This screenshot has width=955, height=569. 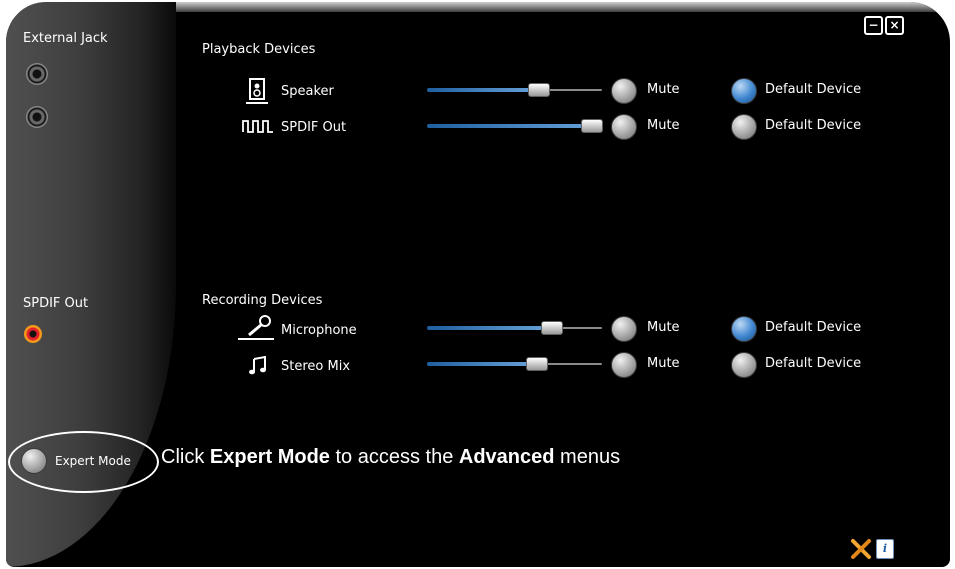 What do you see at coordinates (257, 93) in the screenshot?
I see `speaker-icon` at bounding box center [257, 93].